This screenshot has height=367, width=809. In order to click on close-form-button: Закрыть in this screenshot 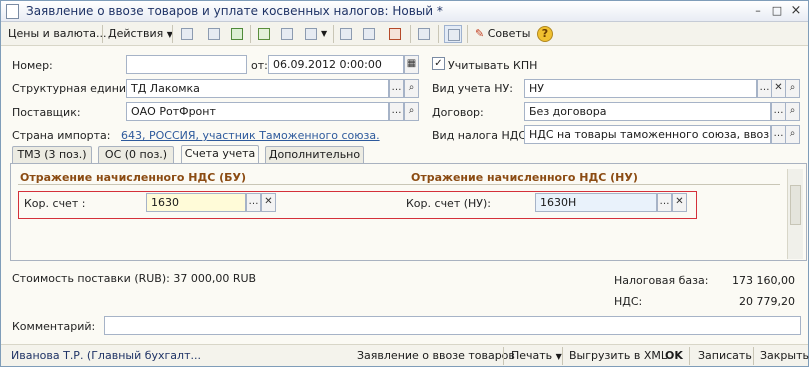, I will do `click(784, 355)`.